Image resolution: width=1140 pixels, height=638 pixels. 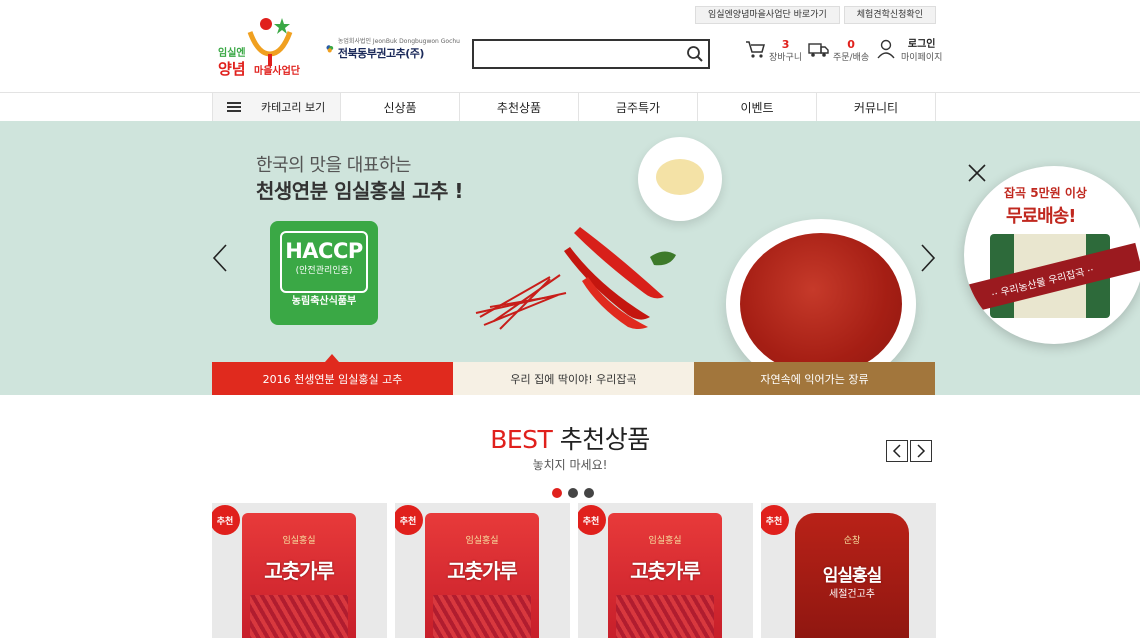 What do you see at coordinates (333, 165) in the screenshot?
I see `banner-subtitle: 한국의 맛을 대표하는` at bounding box center [333, 165].